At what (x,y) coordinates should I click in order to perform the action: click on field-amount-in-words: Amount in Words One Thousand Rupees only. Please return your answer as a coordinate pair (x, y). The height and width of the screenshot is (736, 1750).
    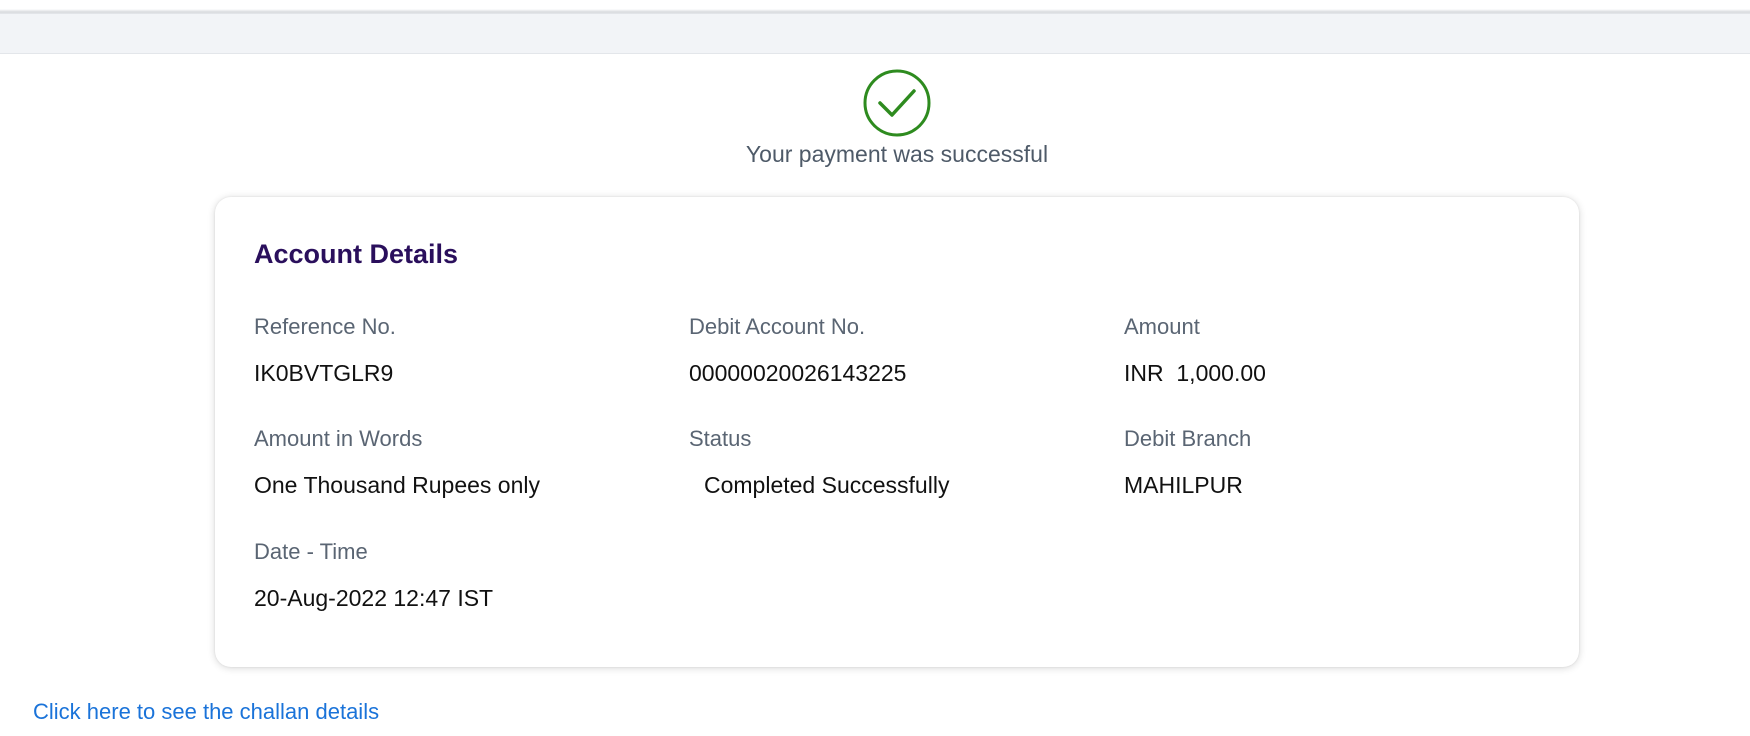
    Looking at the image, I should click on (397, 462).